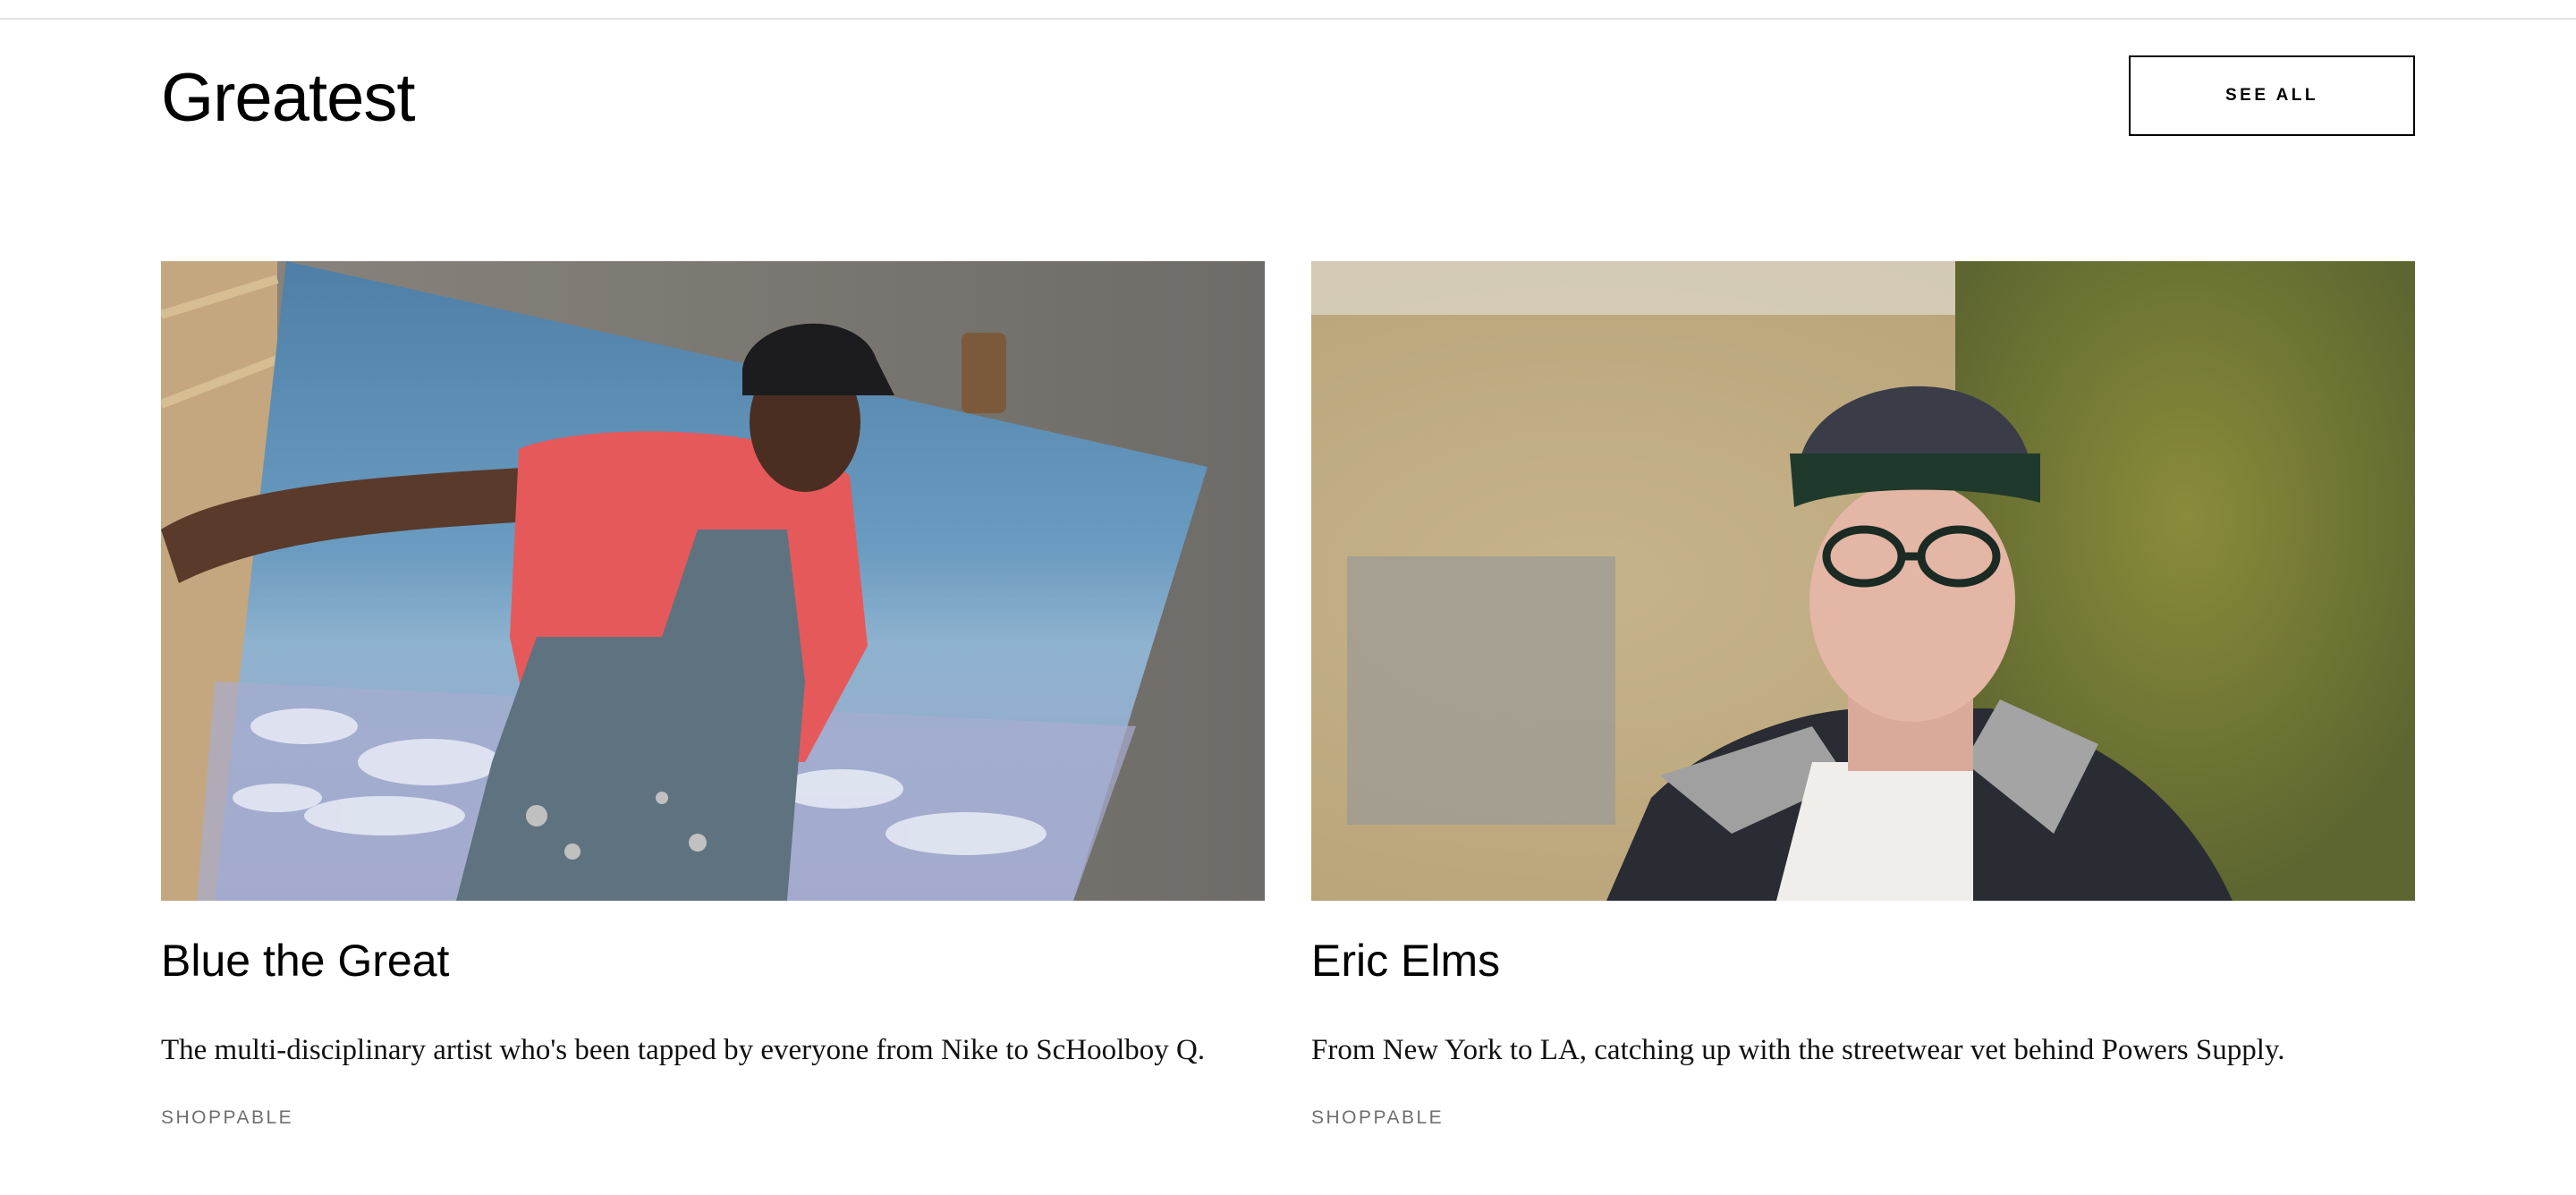  Describe the element at coordinates (2272, 95) in the screenshot. I see `see-all-button: SEE ALL` at that location.